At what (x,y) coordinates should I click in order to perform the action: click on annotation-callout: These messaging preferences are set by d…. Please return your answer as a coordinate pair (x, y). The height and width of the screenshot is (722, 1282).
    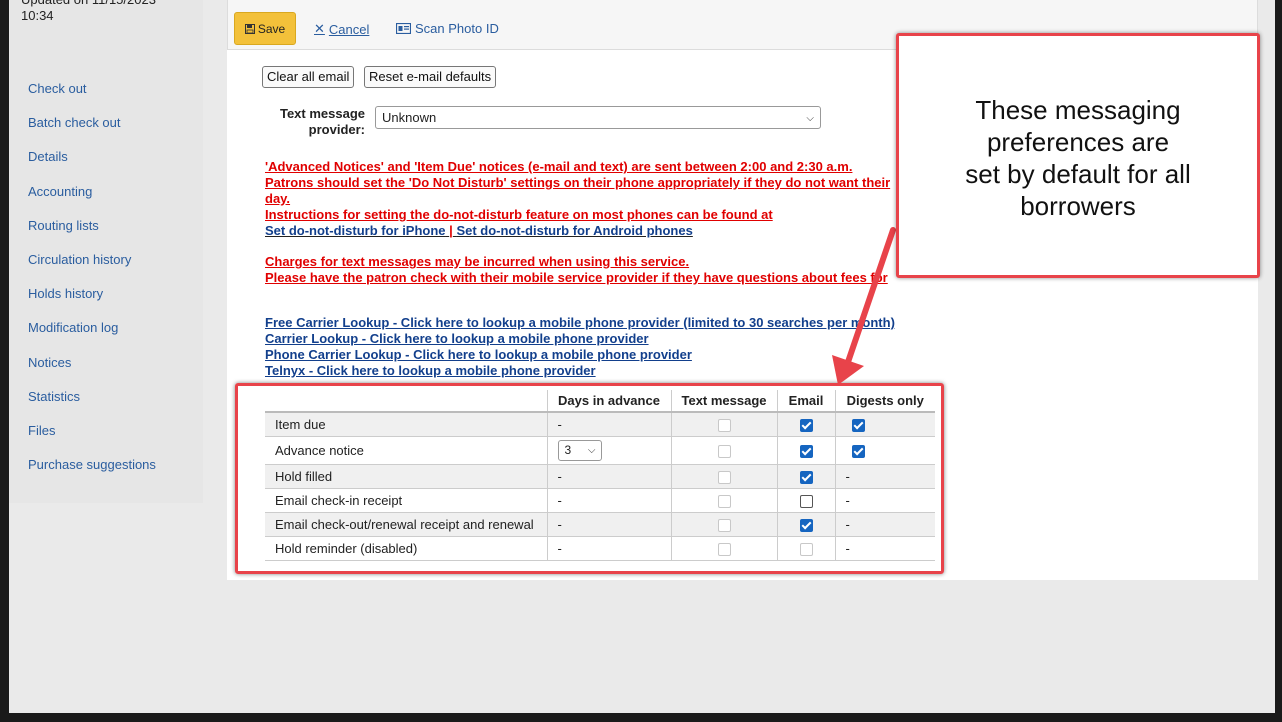
    Looking at the image, I should click on (1078, 155).